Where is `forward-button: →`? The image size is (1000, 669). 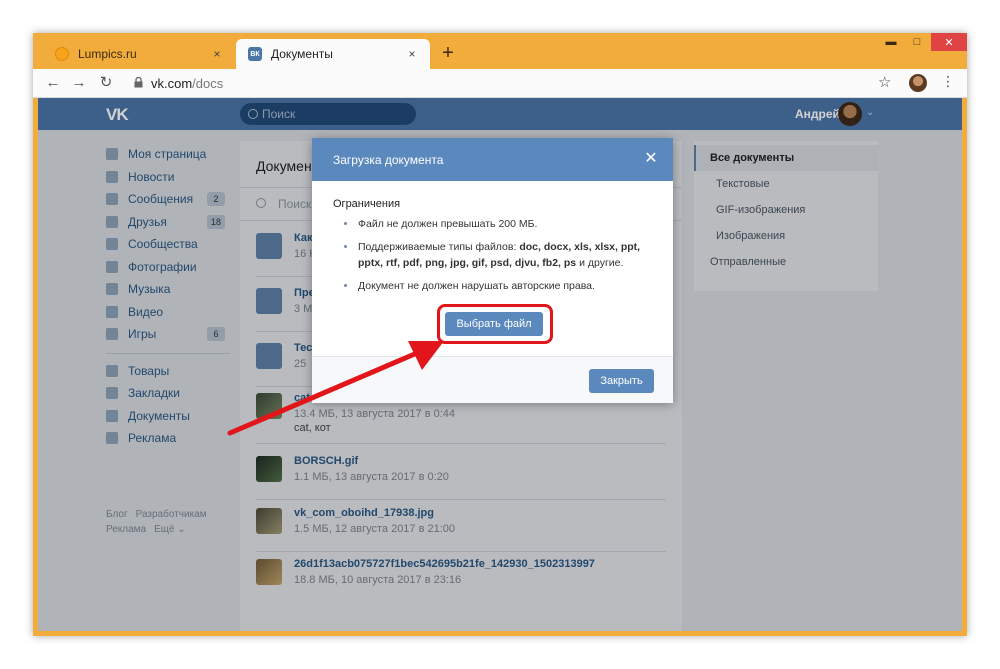
forward-button: → is located at coordinates (79, 83).